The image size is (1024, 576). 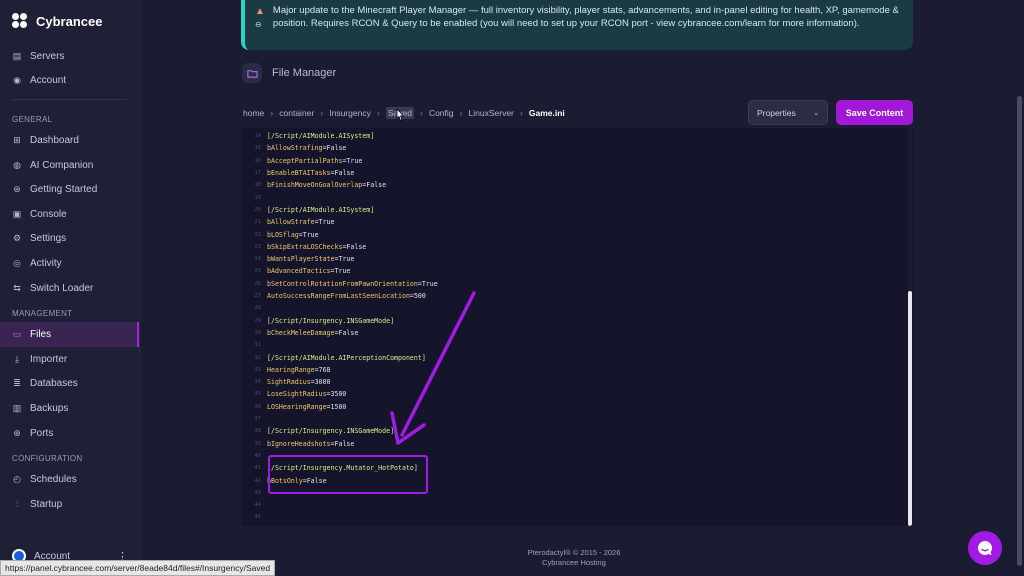 I want to click on config-key: bAdvancedTactics, so click(x=299, y=271).